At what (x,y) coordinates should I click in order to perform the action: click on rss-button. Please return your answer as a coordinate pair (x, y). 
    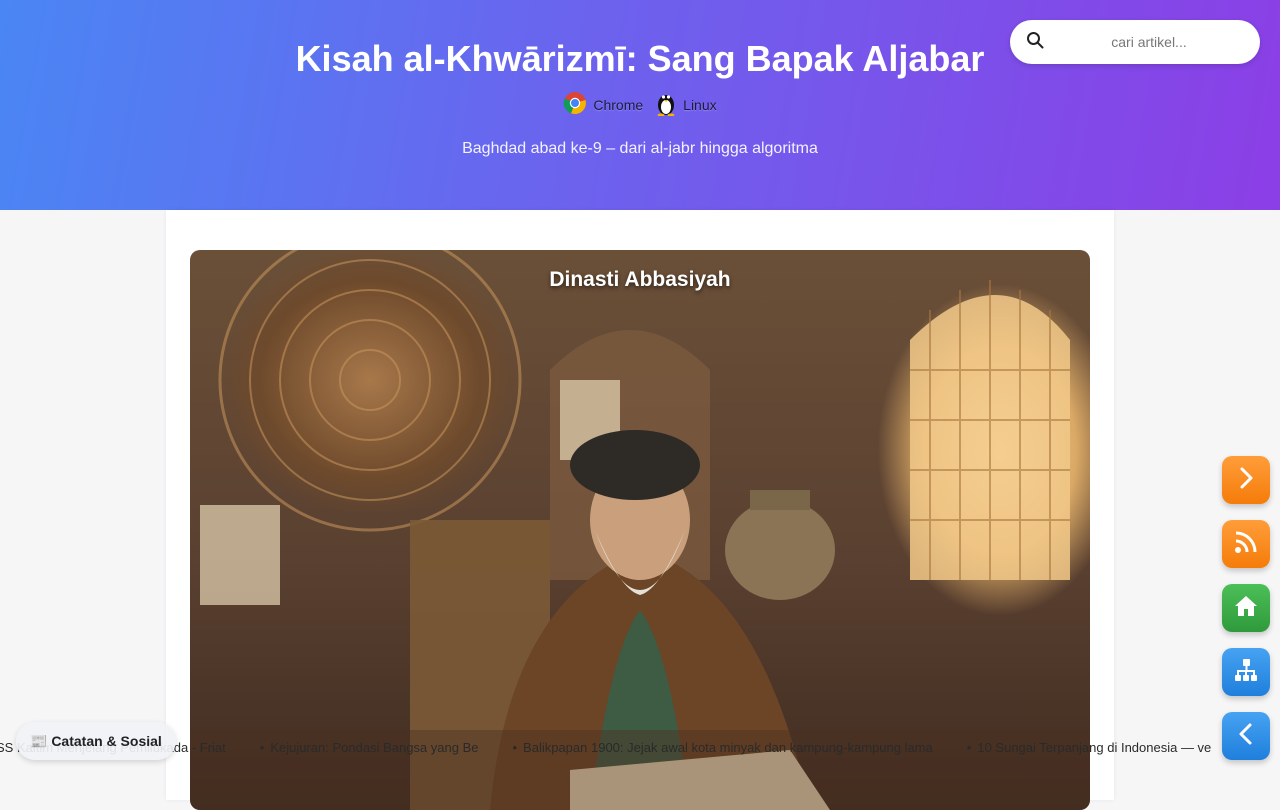
    Looking at the image, I should click on (1246, 544).